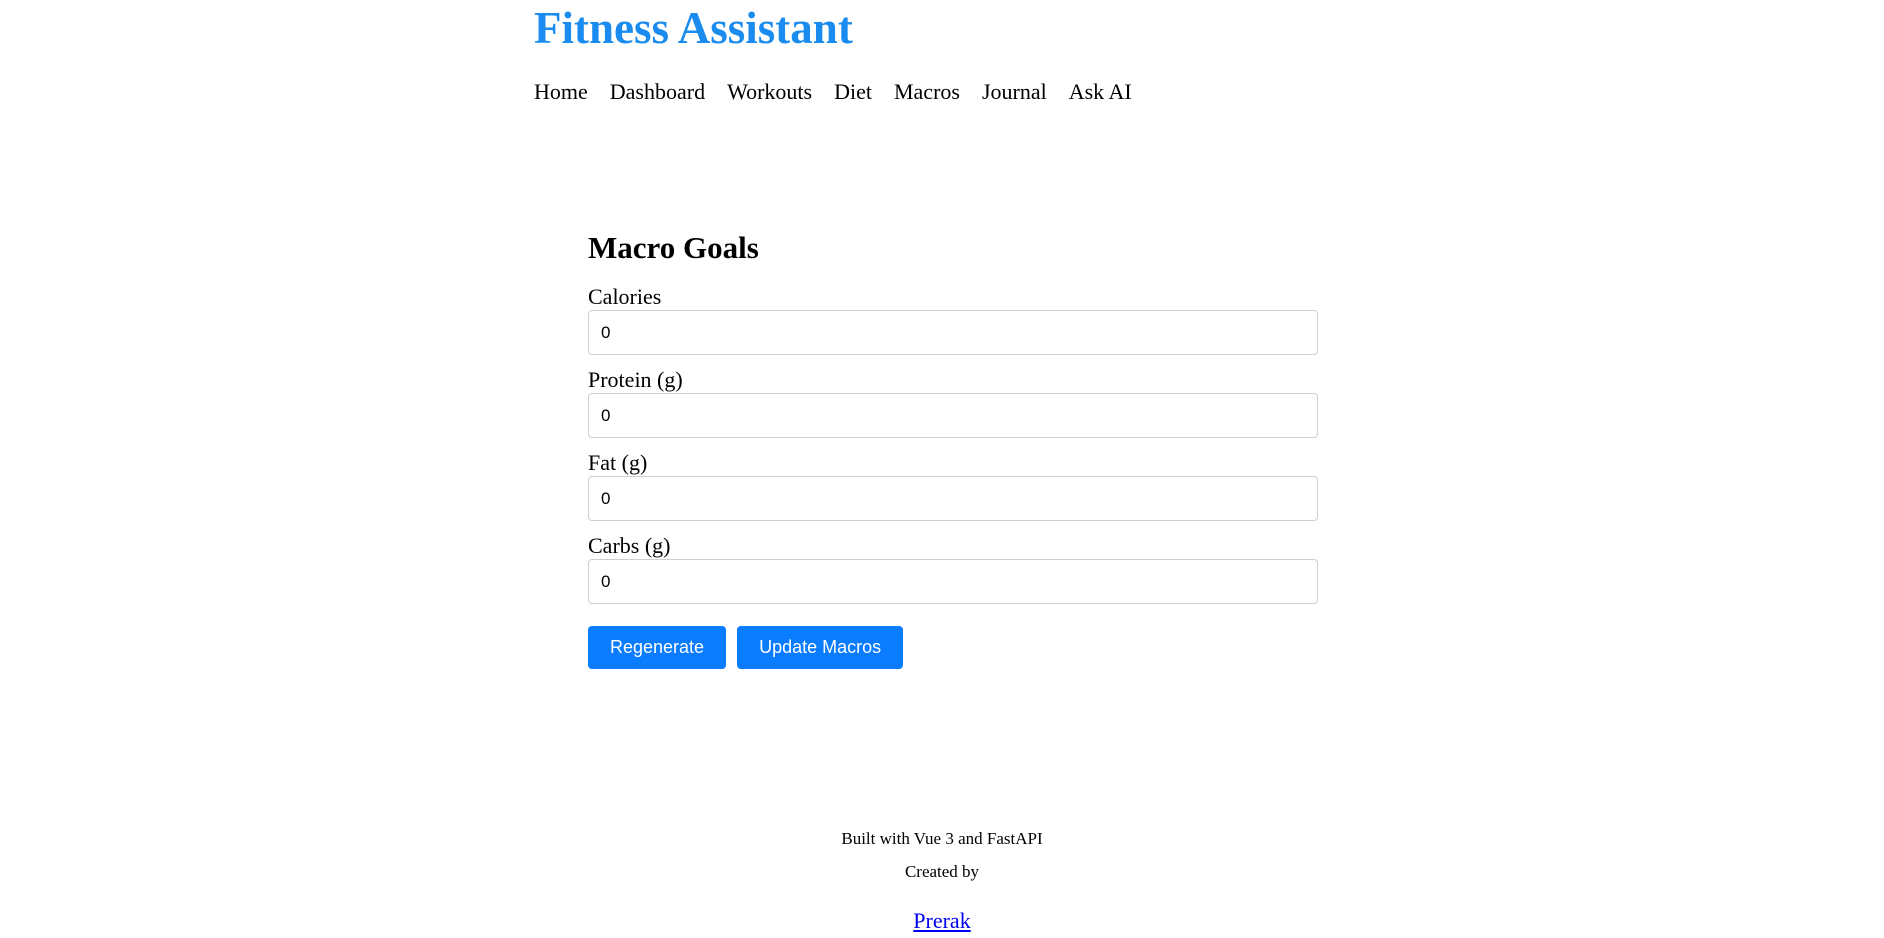 The height and width of the screenshot is (938, 1884). What do you see at coordinates (953, 415) in the screenshot?
I see `protein-input` at bounding box center [953, 415].